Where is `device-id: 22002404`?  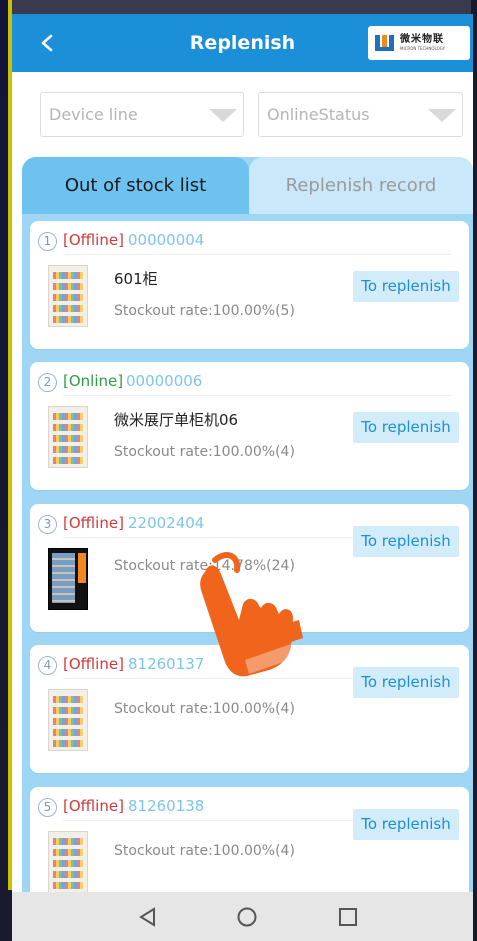
device-id: 22002404 is located at coordinates (166, 523).